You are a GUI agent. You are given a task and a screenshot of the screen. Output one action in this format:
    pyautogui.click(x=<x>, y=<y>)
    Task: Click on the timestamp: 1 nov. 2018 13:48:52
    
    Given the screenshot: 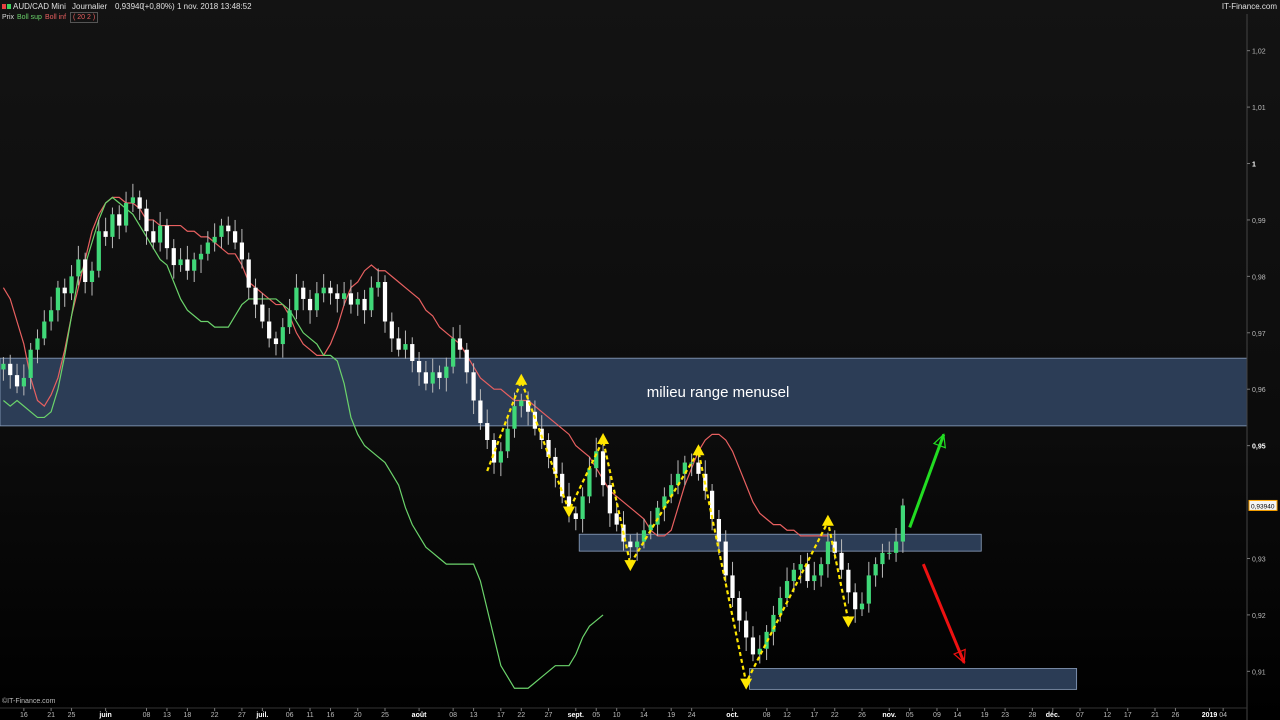 What is the action you would take?
    pyautogui.click(x=214, y=6)
    